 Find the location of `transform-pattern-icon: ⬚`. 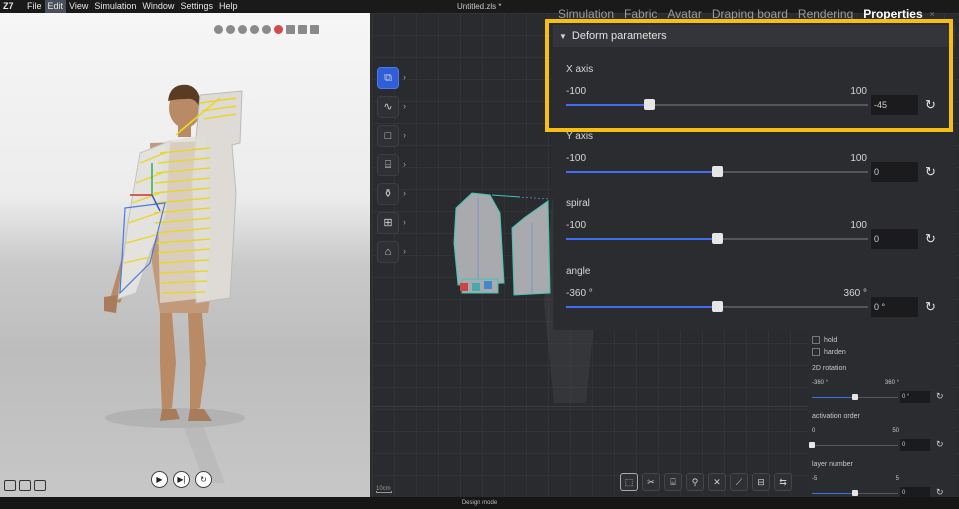

transform-pattern-icon: ⬚ is located at coordinates (629, 482).